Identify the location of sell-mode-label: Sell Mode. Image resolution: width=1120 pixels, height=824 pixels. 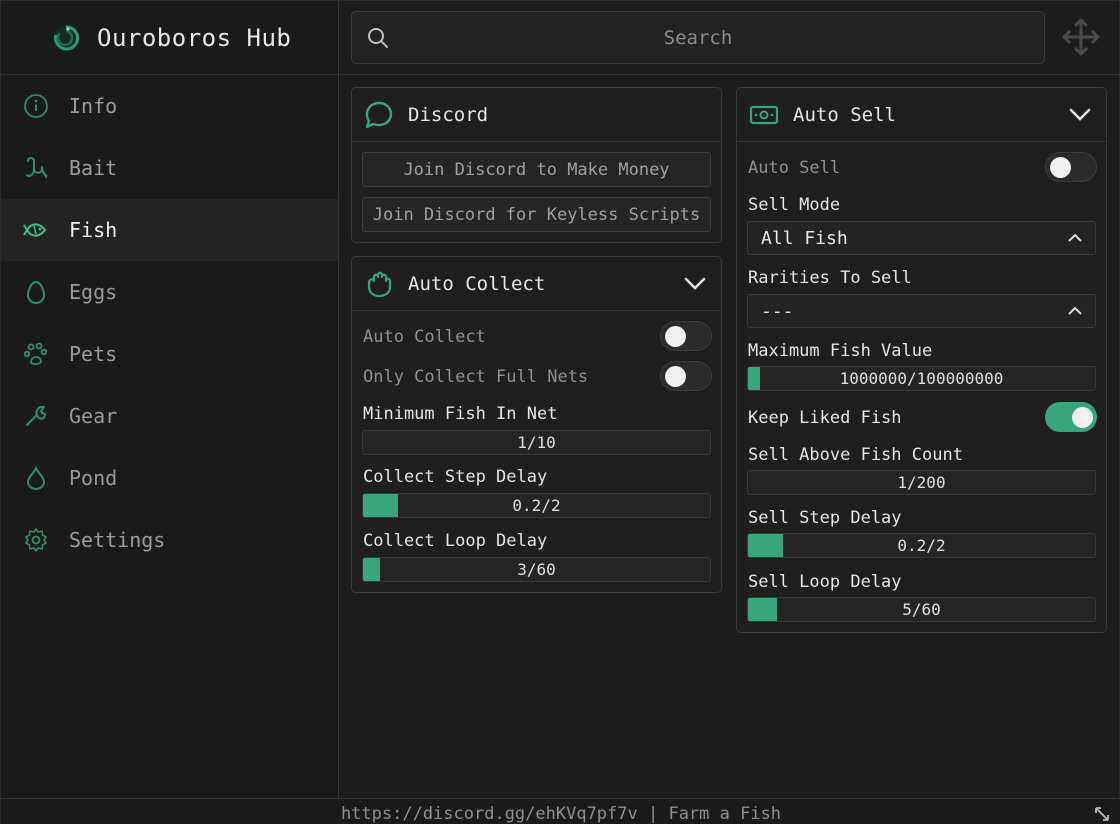
(794, 205).